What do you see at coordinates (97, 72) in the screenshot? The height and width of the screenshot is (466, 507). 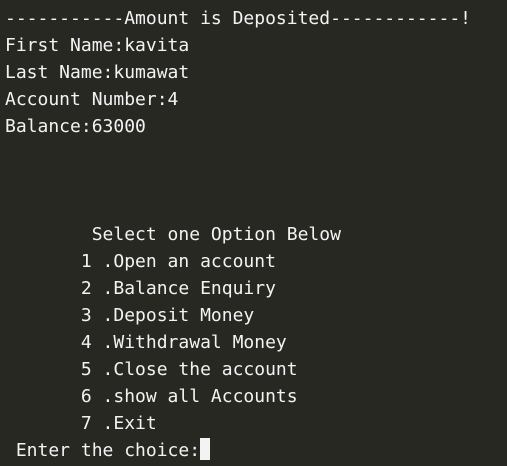 I see `last-name-line: Last Name:kumawat` at bounding box center [97, 72].